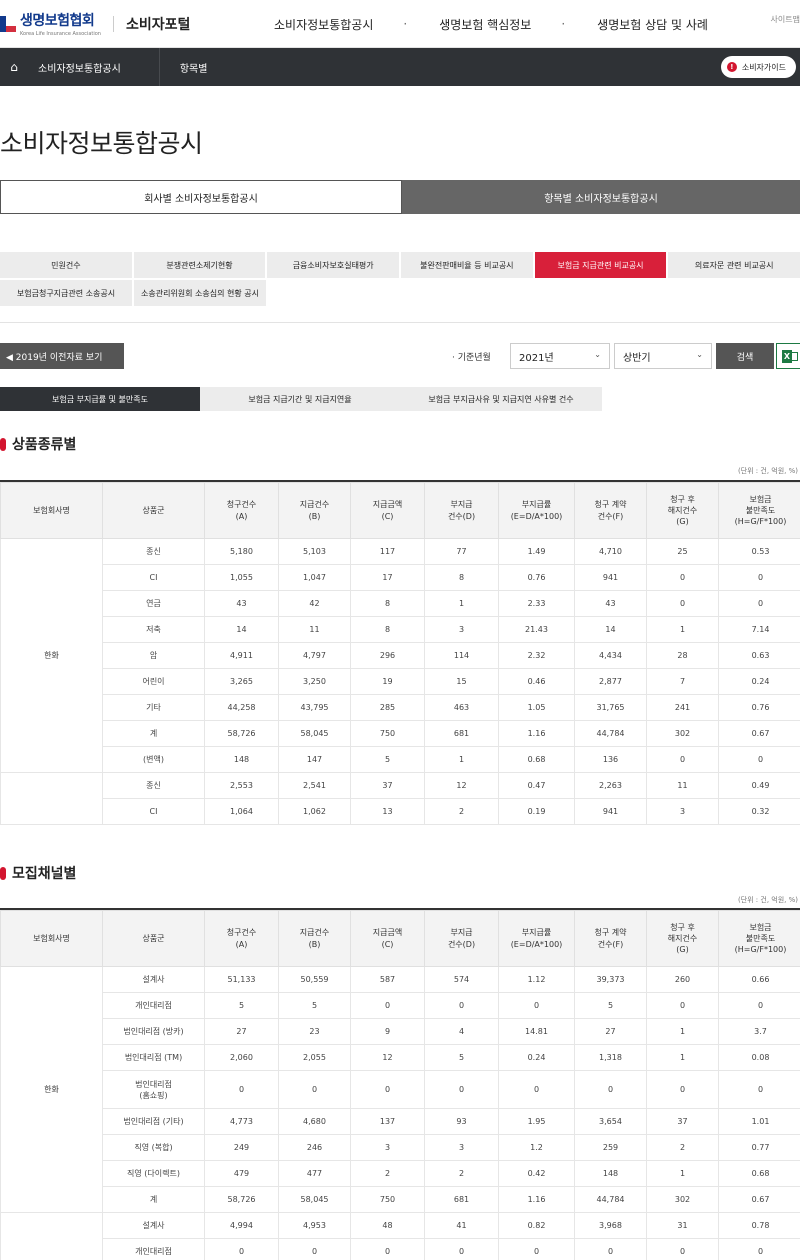 Image resolution: width=800 pixels, height=1260 pixels. What do you see at coordinates (601, 197) in the screenshot?
I see `tab-by-item: 항목별 소비자정보통합공시` at bounding box center [601, 197].